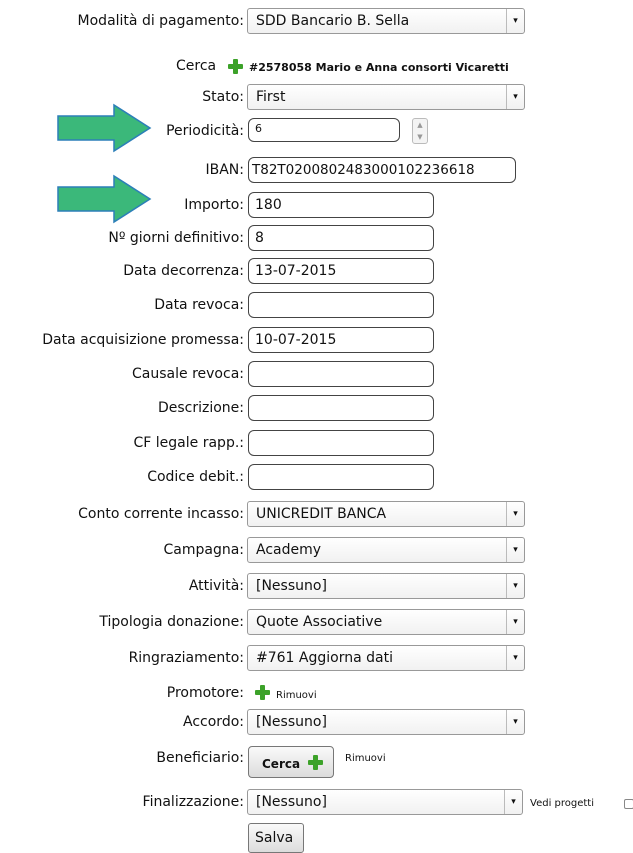 Image resolution: width=633 pixels, height=853 pixels. I want to click on attivita-value: [Nessuno], so click(291, 586).